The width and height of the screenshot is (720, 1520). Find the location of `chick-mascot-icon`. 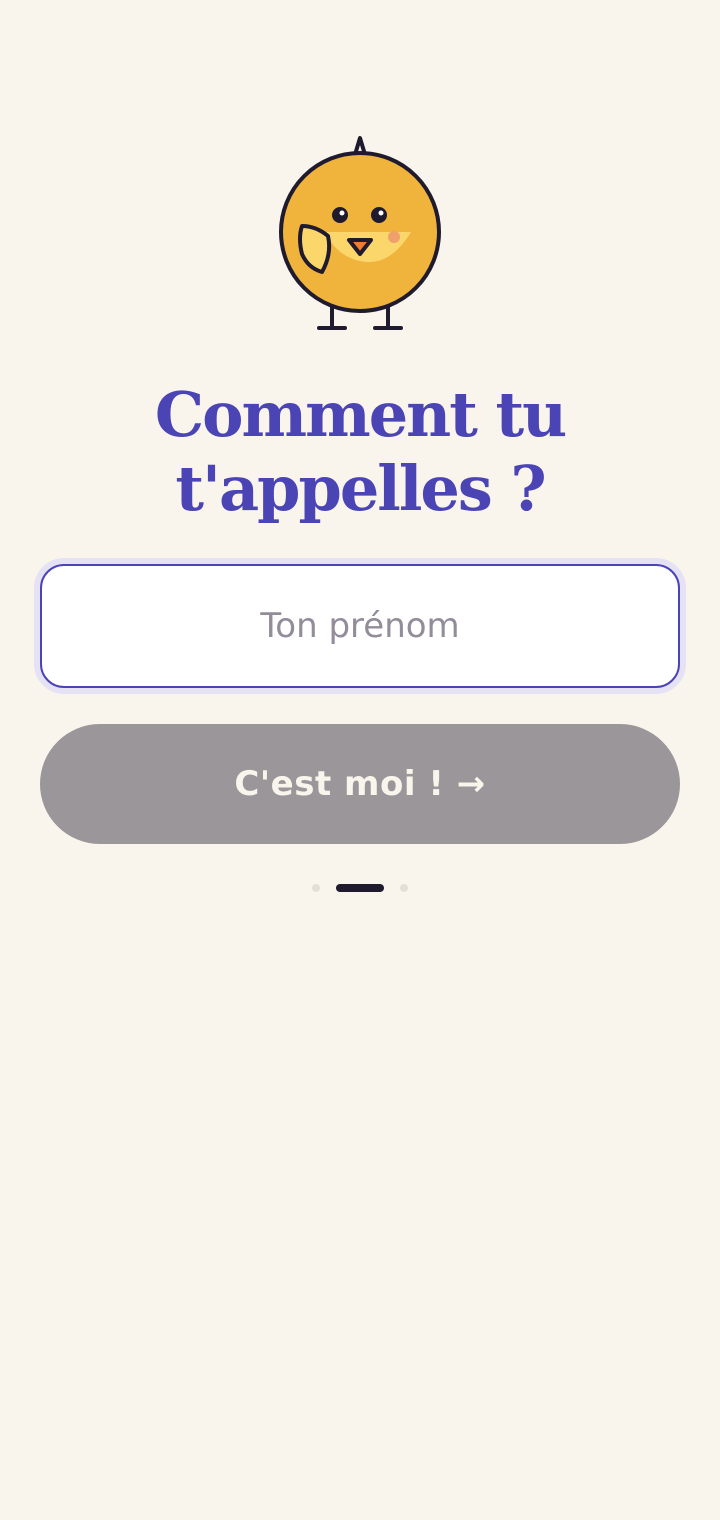

chick-mascot-icon is located at coordinates (360, 233).